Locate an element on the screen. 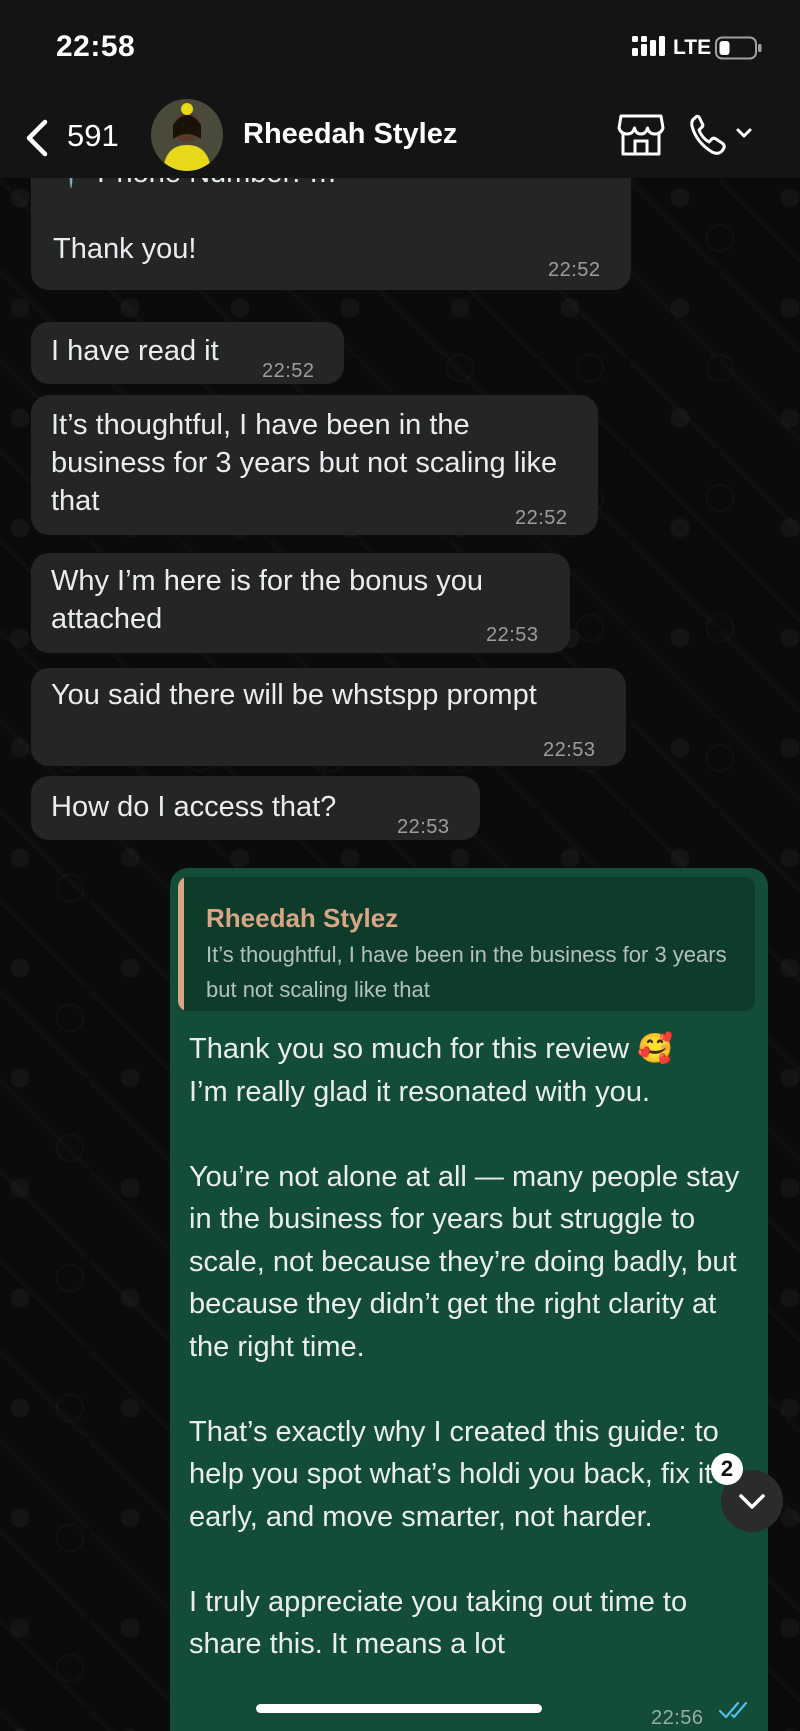 The width and height of the screenshot is (800, 1731). message-text: How do I access that? is located at coordinates (194, 807).